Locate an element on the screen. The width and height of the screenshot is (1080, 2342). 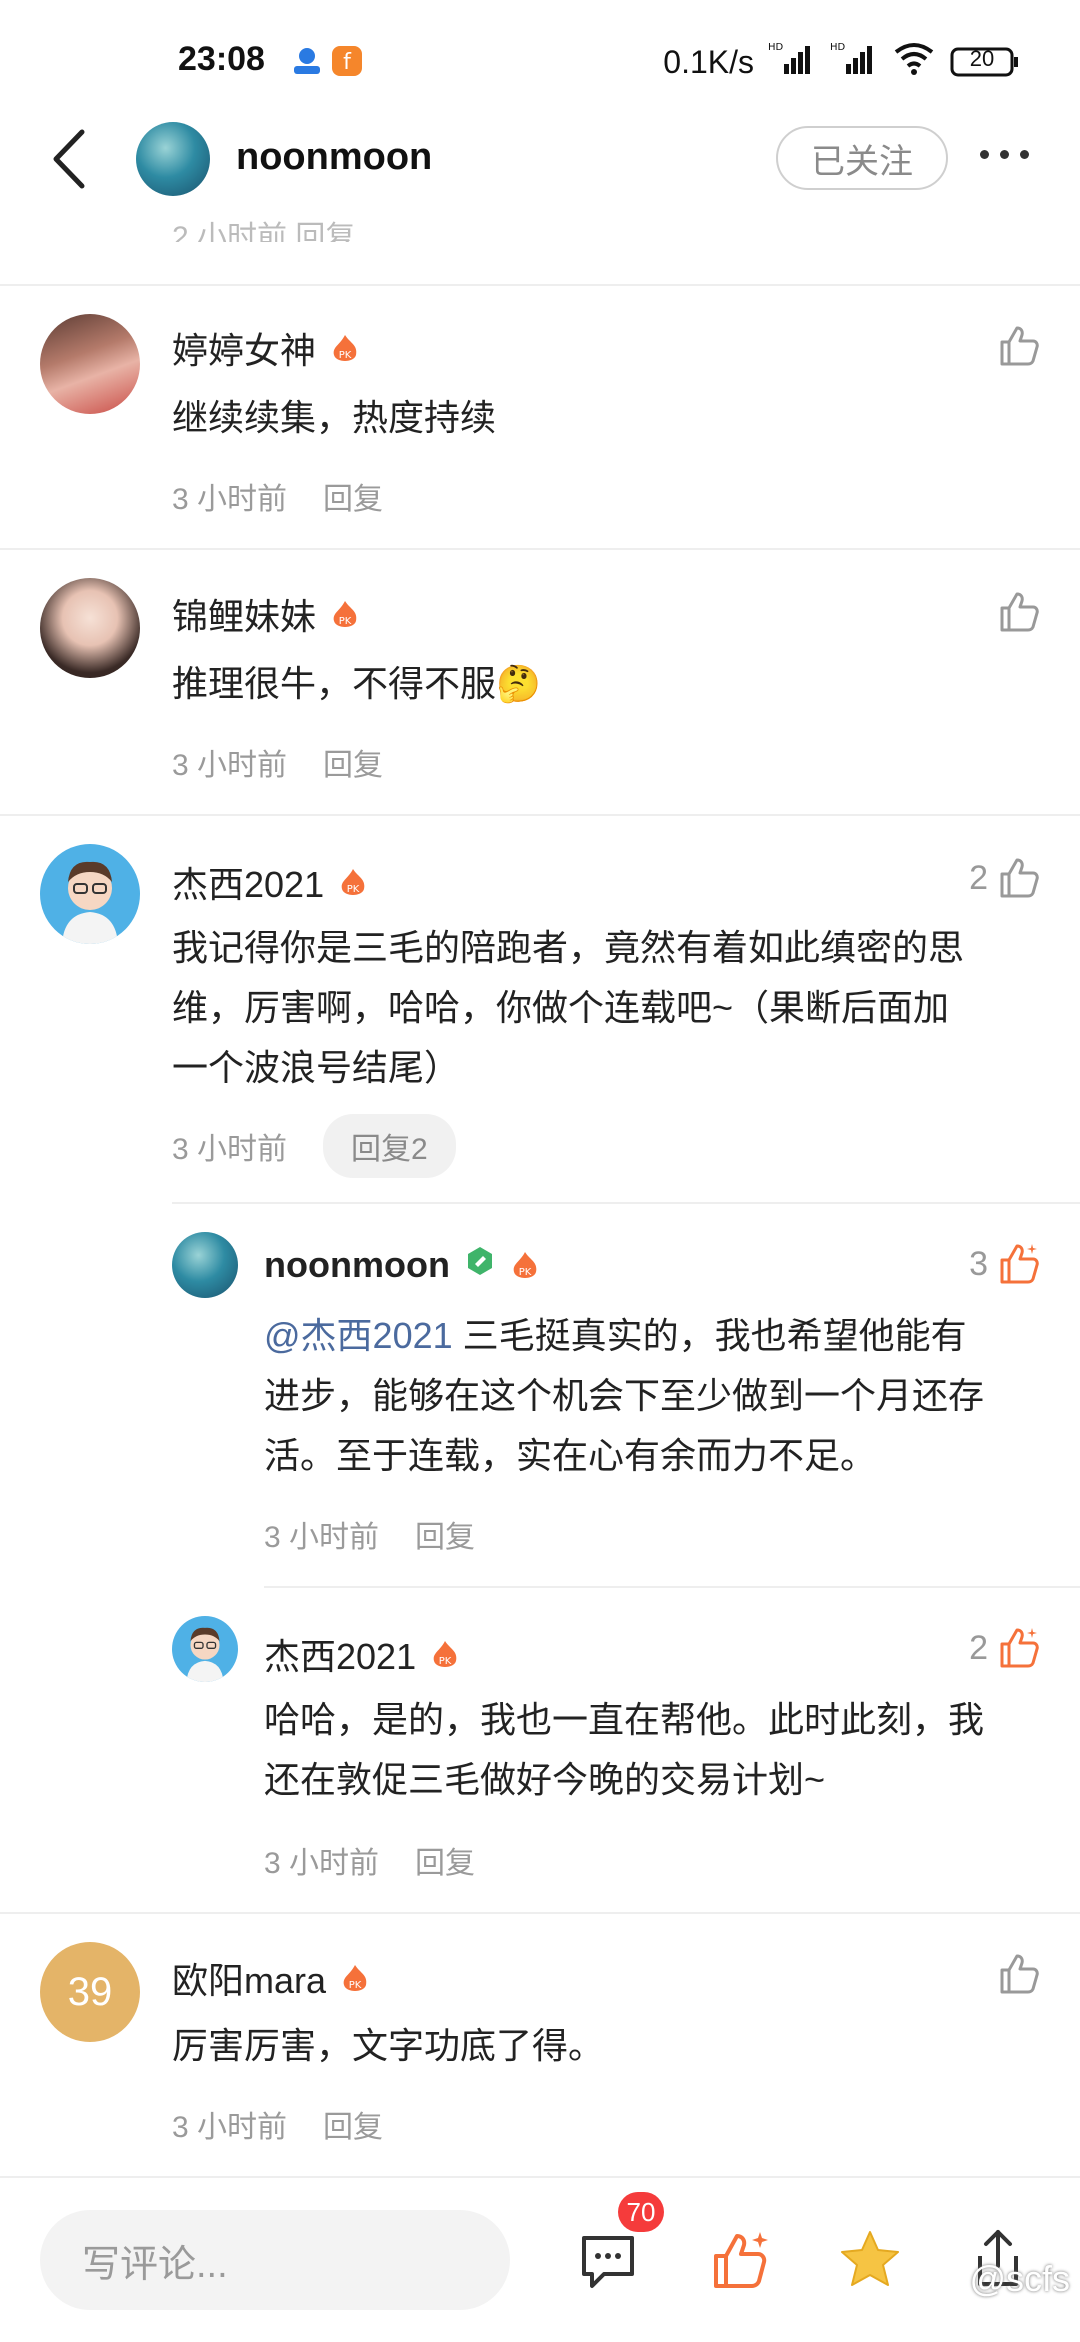
svg-text: f is located at coordinates (347, 62).